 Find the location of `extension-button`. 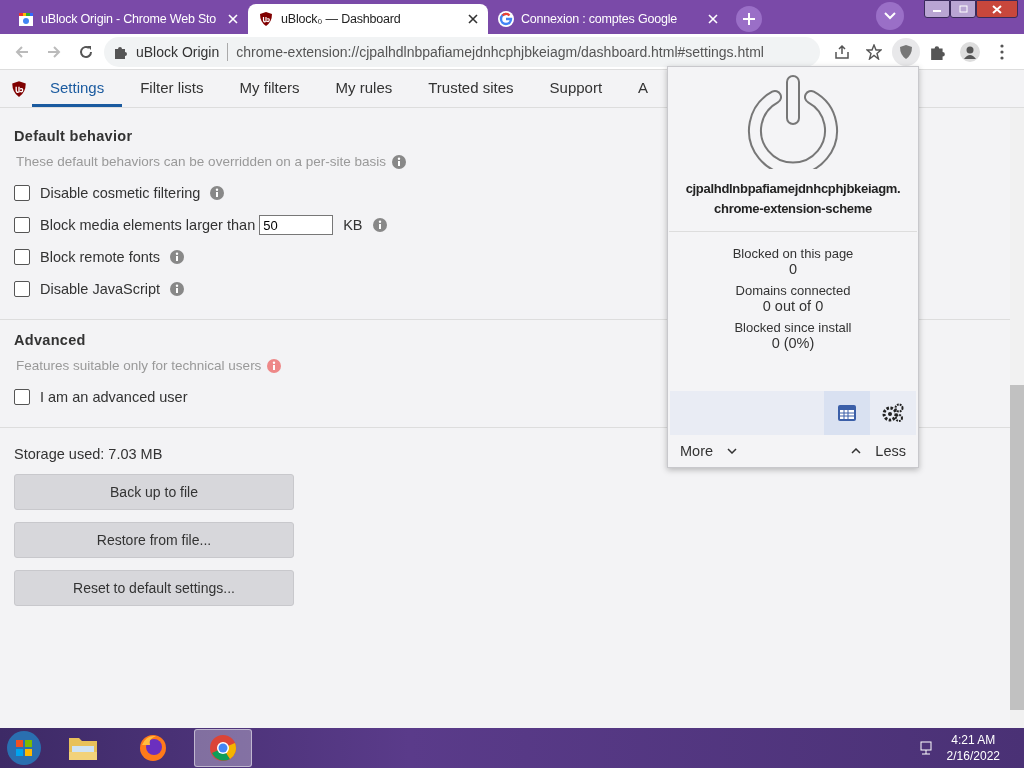

extension-button is located at coordinates (906, 51).